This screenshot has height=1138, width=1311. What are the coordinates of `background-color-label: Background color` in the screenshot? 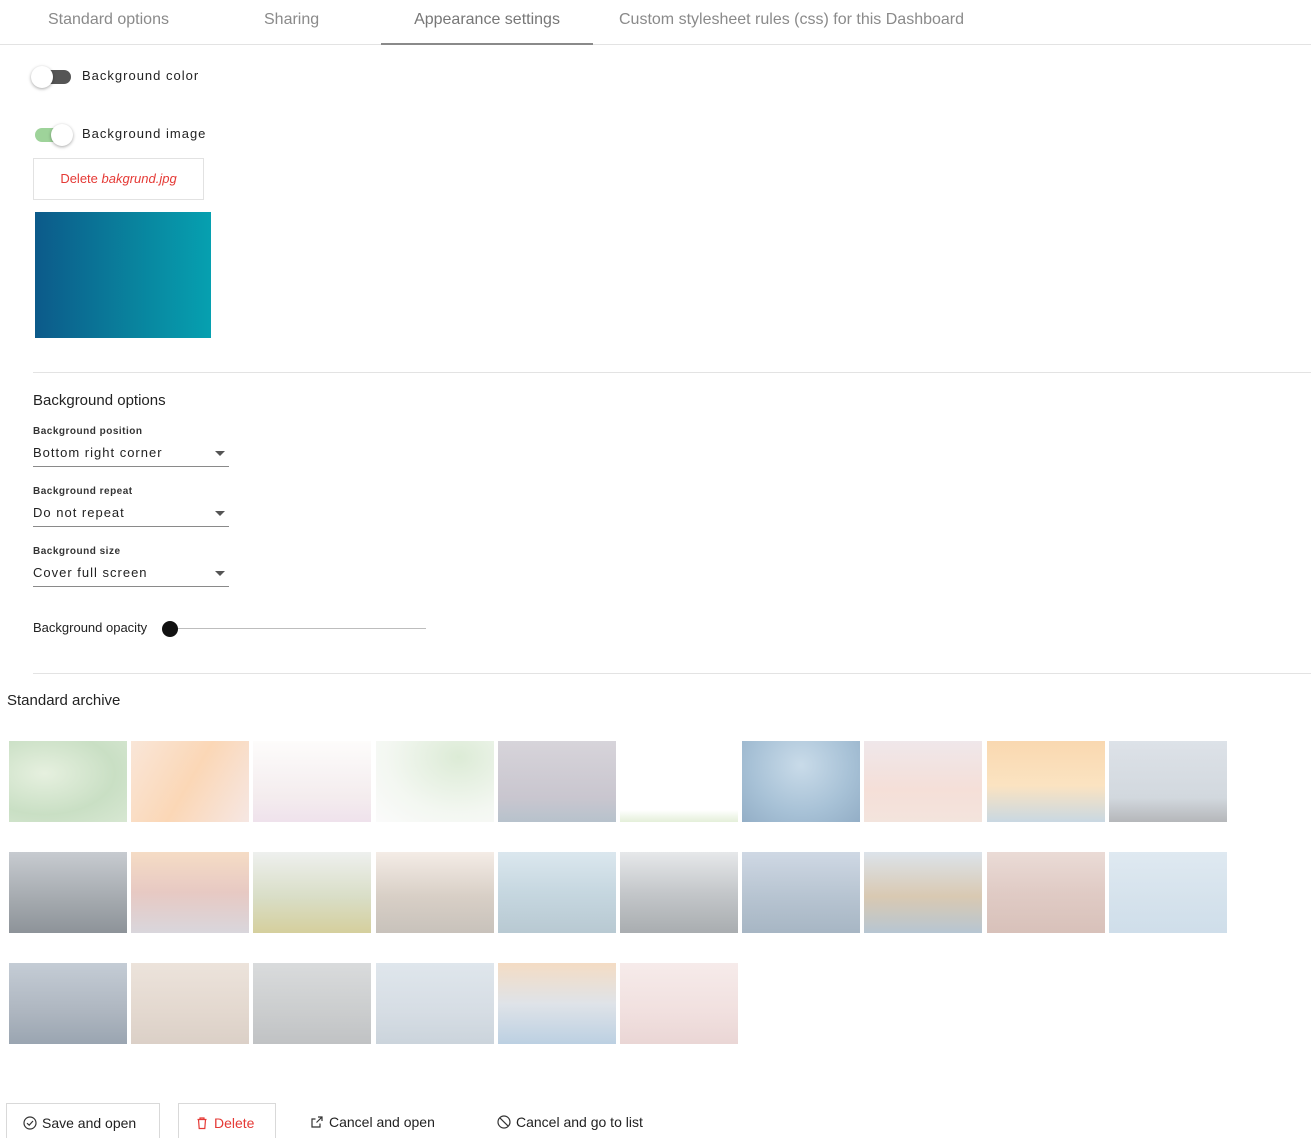 It's located at (141, 75).